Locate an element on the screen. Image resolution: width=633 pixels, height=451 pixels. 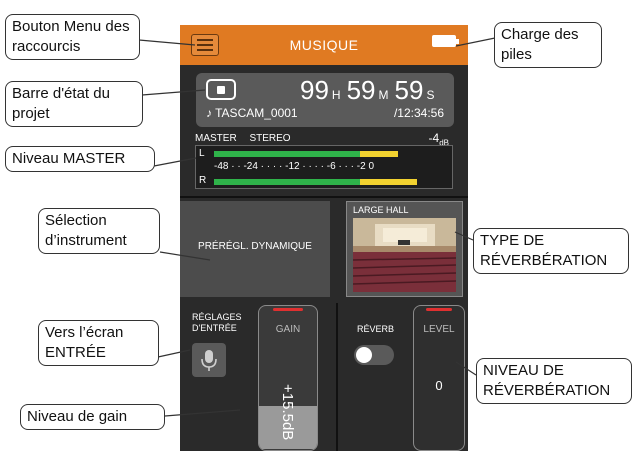
project-name: ♪ TASCAM_0001 is located at coordinates (252, 113).